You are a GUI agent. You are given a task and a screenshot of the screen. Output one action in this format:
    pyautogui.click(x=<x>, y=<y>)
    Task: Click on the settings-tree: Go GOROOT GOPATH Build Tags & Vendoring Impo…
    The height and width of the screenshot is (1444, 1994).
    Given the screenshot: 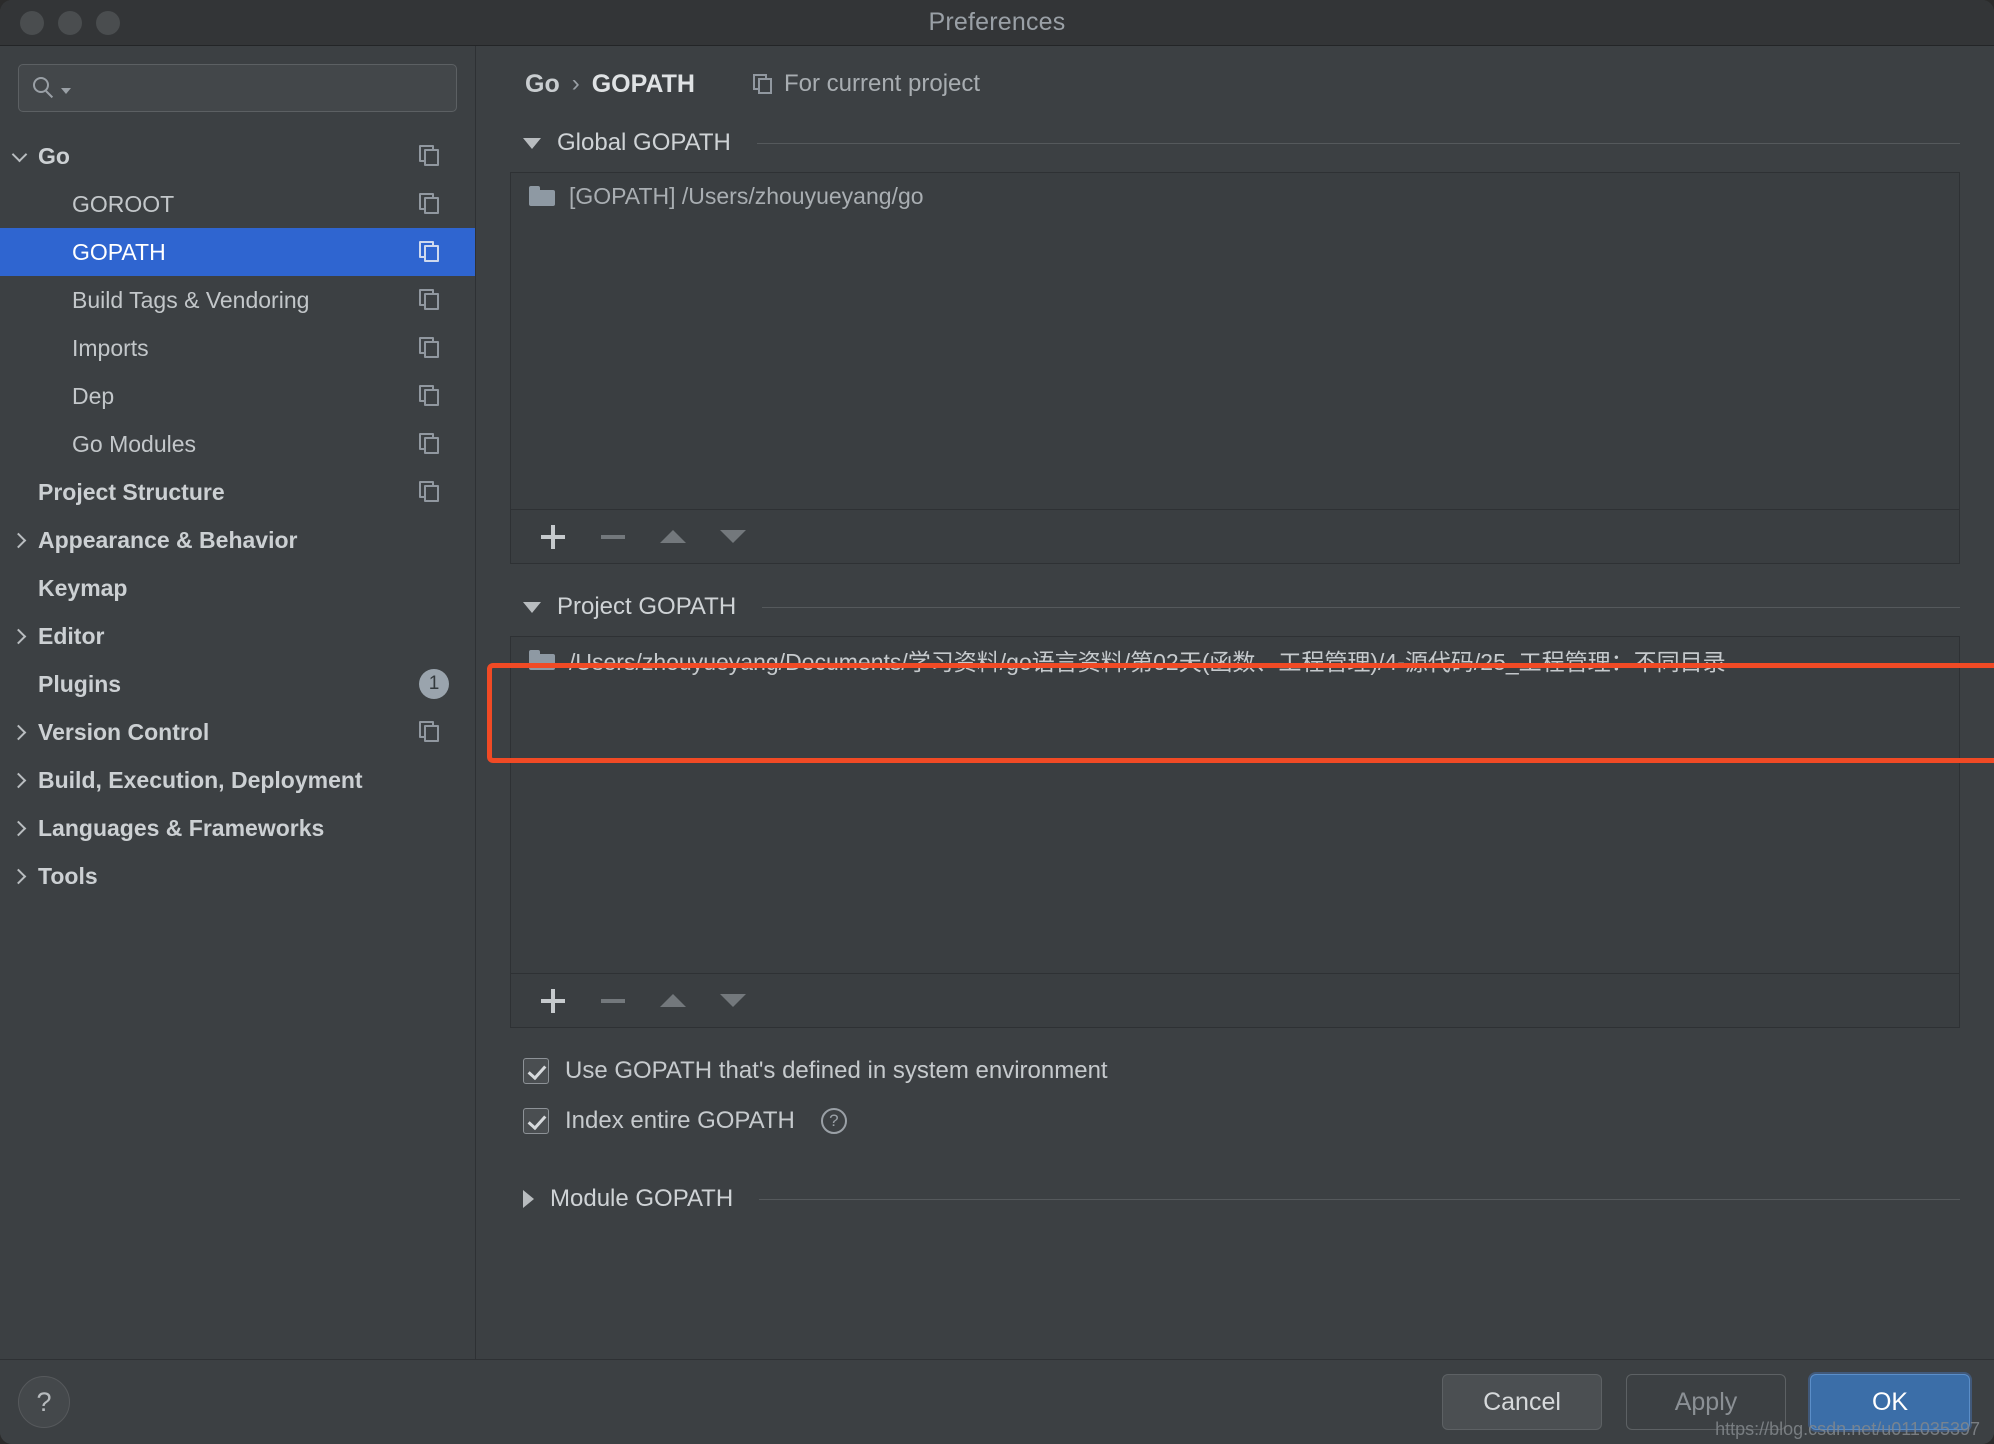 What is the action you would take?
    pyautogui.click(x=237, y=516)
    